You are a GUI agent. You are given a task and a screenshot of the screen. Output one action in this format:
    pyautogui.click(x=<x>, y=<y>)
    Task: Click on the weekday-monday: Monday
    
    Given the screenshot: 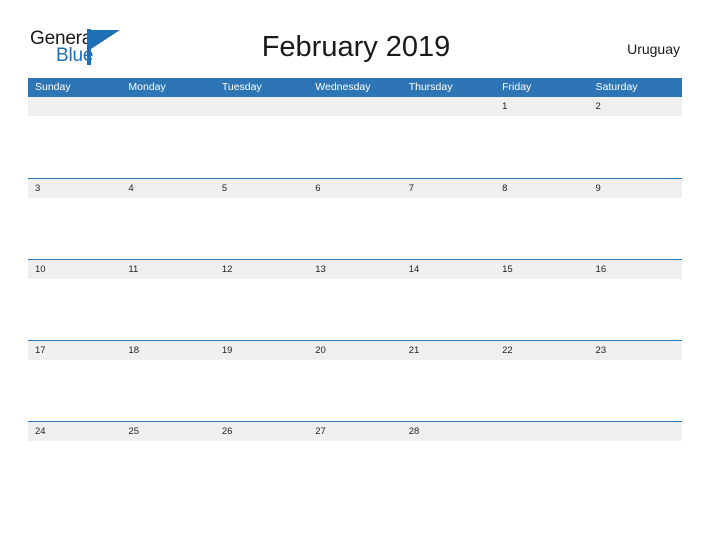 What is the action you would take?
    pyautogui.click(x=147, y=87)
    